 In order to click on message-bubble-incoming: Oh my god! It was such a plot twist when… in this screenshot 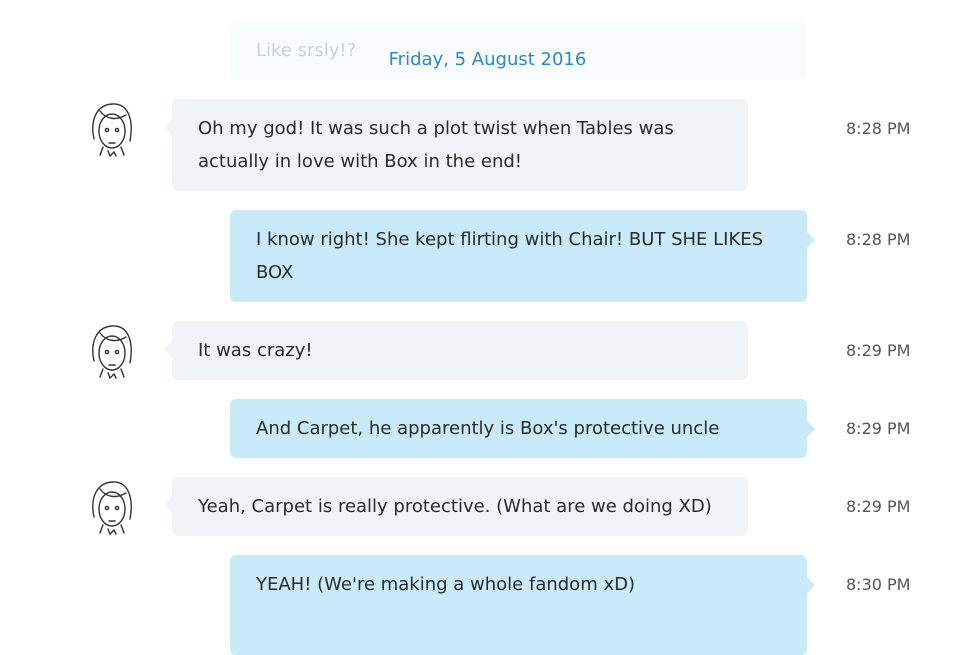, I will do `click(456, 145)`.